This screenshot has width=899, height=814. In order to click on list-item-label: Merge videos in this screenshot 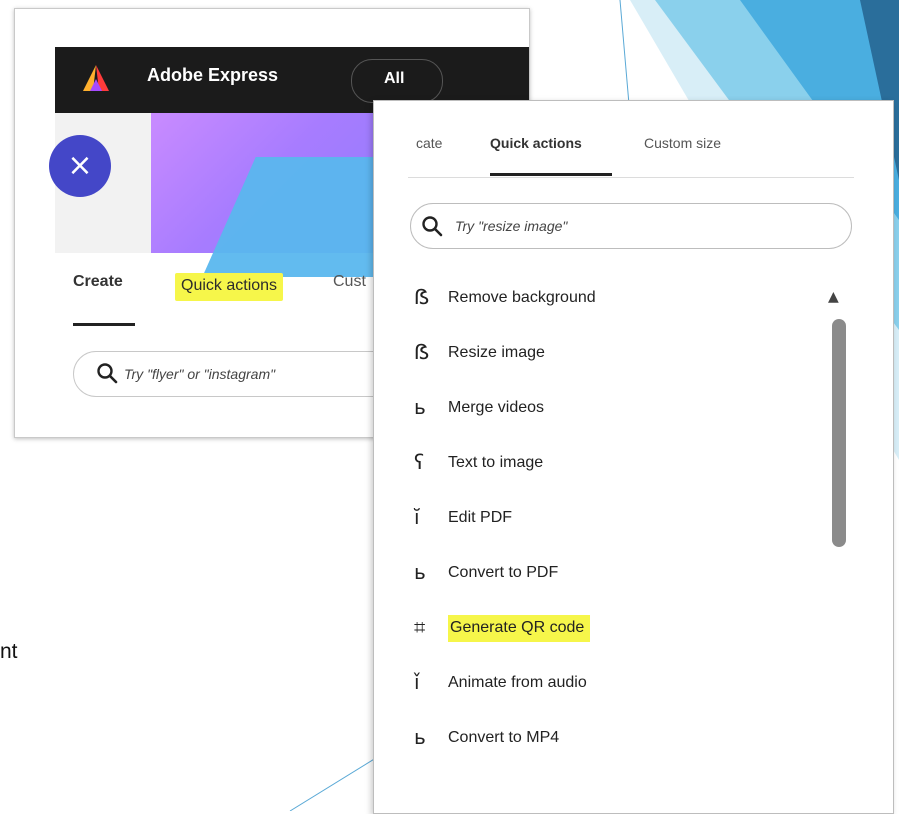, I will do `click(496, 407)`.